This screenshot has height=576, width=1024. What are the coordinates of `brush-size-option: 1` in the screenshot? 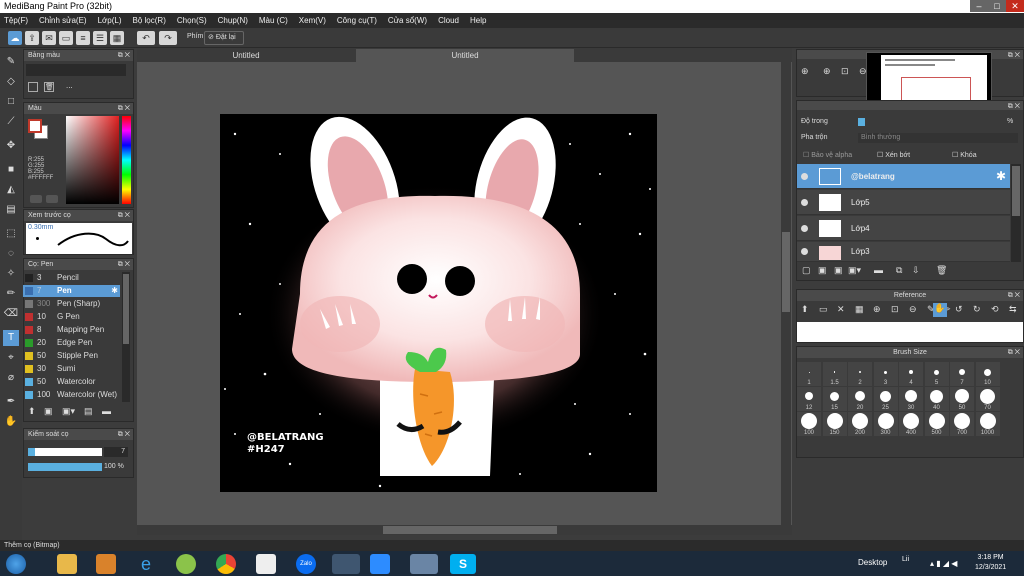 It's located at (809, 374).